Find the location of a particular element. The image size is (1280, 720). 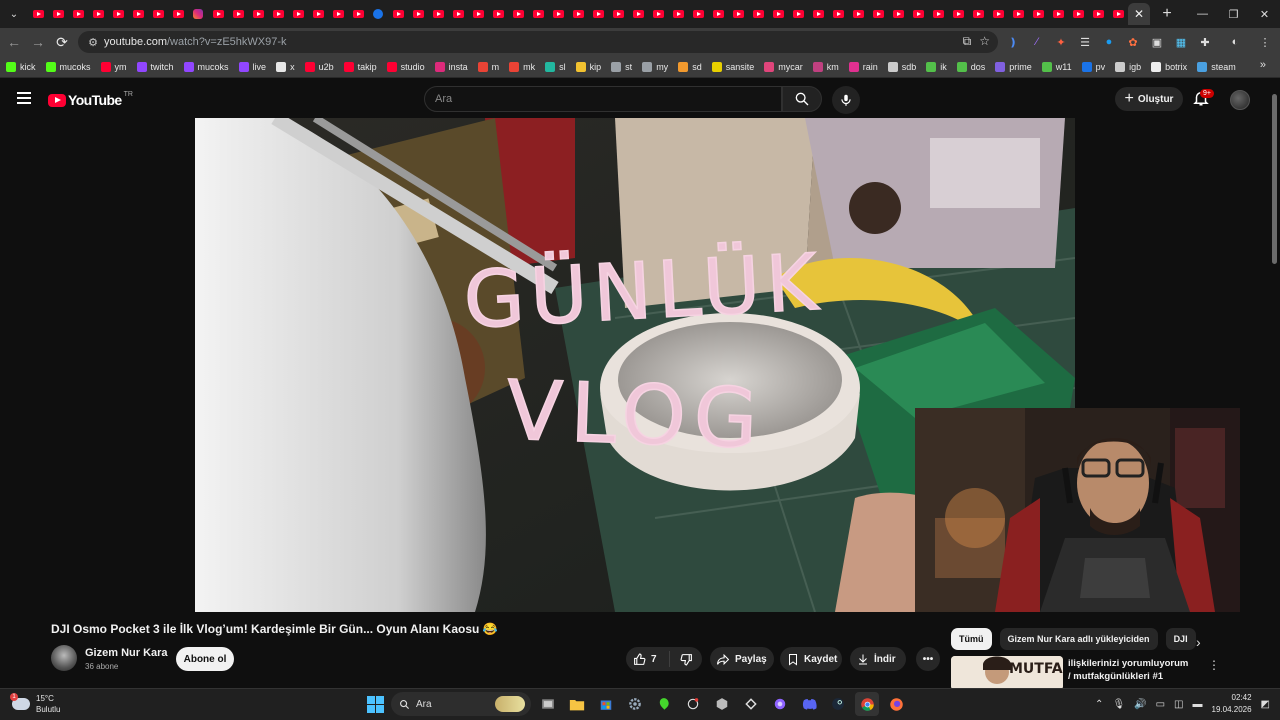

bookmark-item: insta is located at coordinates (451, 66).